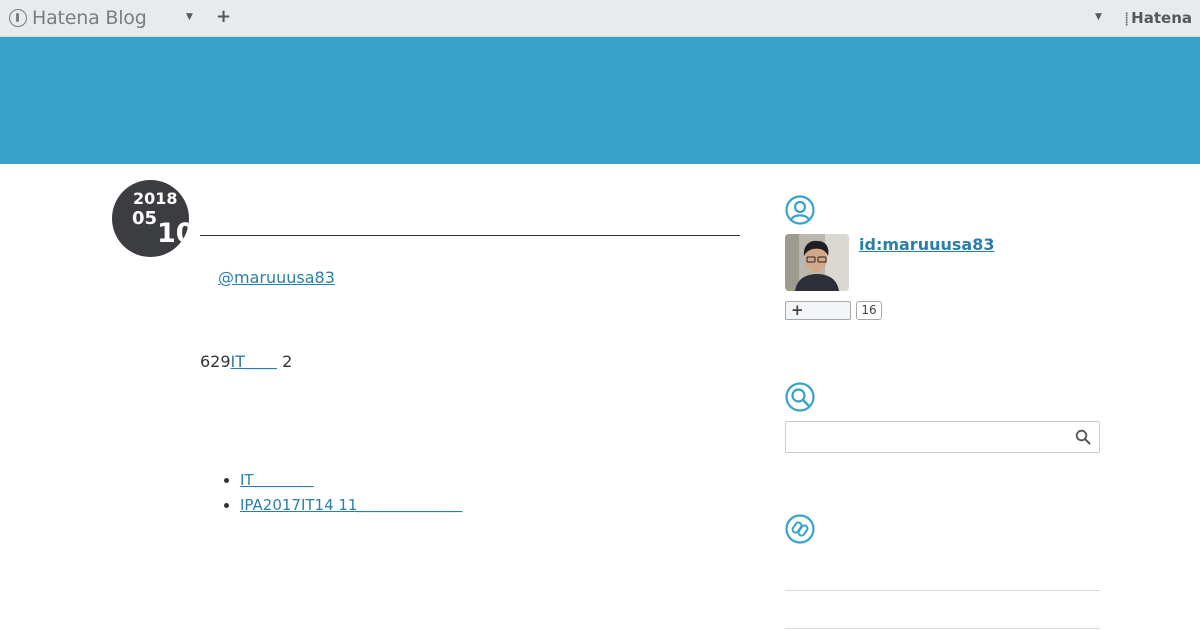 This screenshot has width=1200, height=630. What do you see at coordinates (189, 17) in the screenshot?
I see `blog-menu-caret-down-icon: ▼` at bounding box center [189, 17].